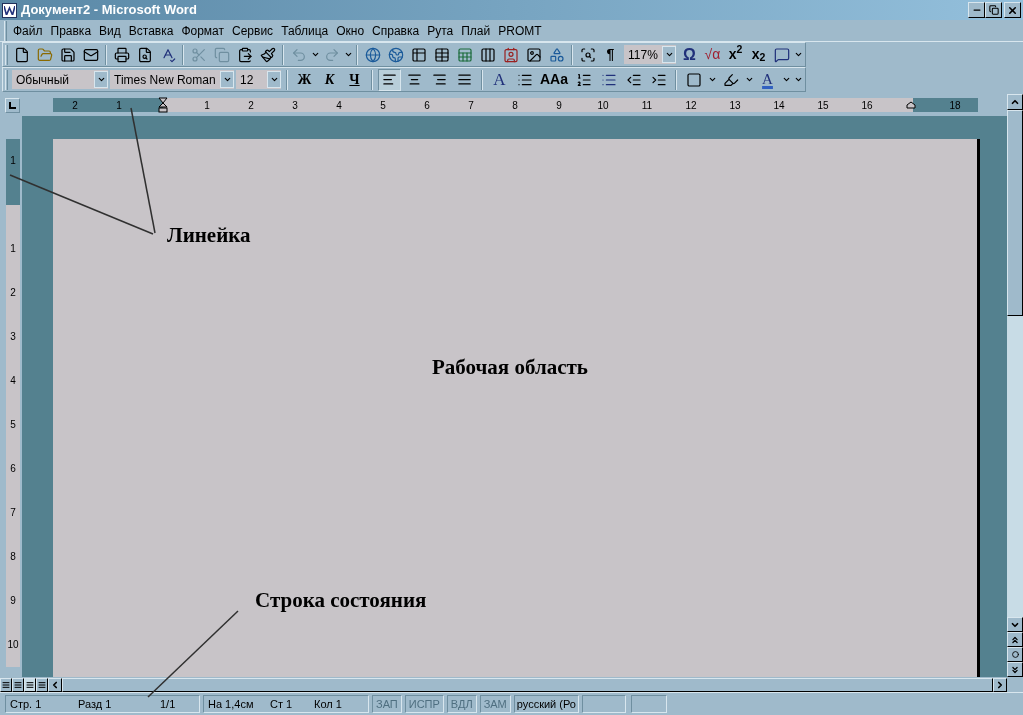 The width and height of the screenshot is (1023, 715). Describe the element at coordinates (110, 30) in the screenshot. I see `menu-item: Вид` at that location.